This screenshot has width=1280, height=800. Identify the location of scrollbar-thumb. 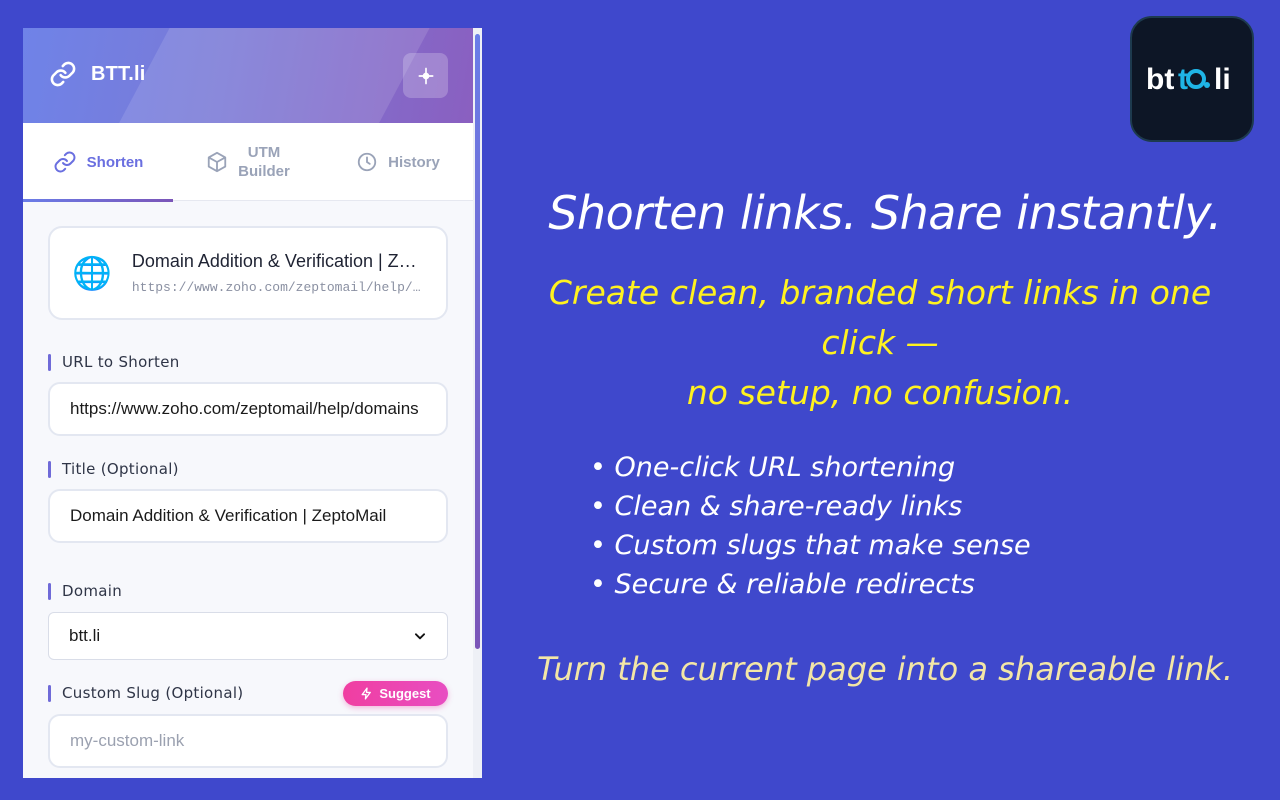
(477, 341).